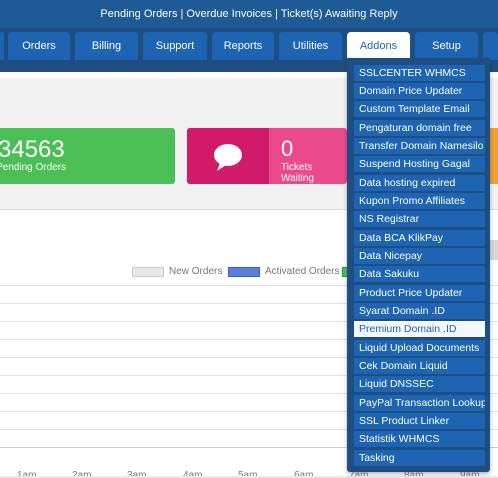  What do you see at coordinates (419, 146) in the screenshot?
I see `menu-item-transfer-domain-namesilo: Transfer Domain Namesilo` at bounding box center [419, 146].